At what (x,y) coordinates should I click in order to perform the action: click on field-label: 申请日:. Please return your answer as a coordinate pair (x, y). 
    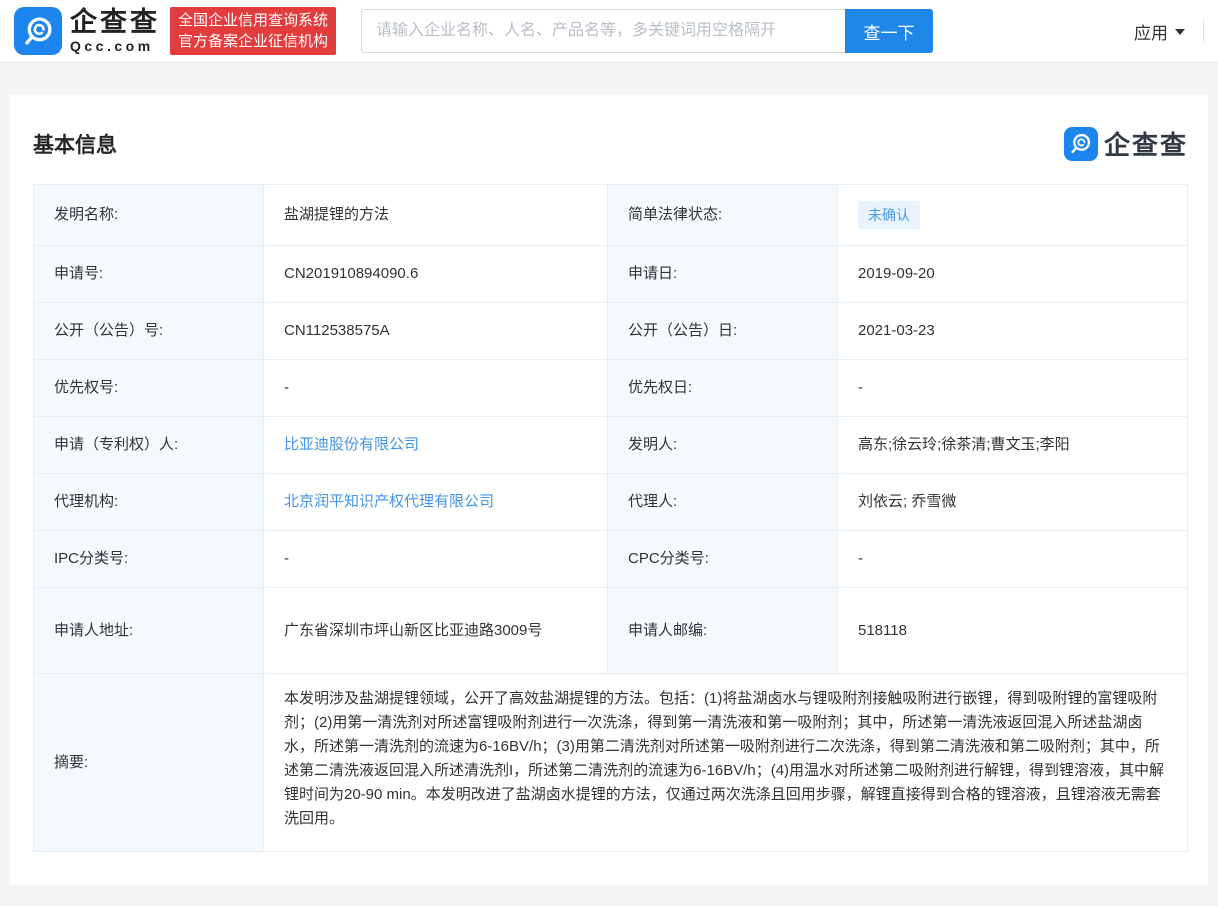
    Looking at the image, I should click on (722, 274).